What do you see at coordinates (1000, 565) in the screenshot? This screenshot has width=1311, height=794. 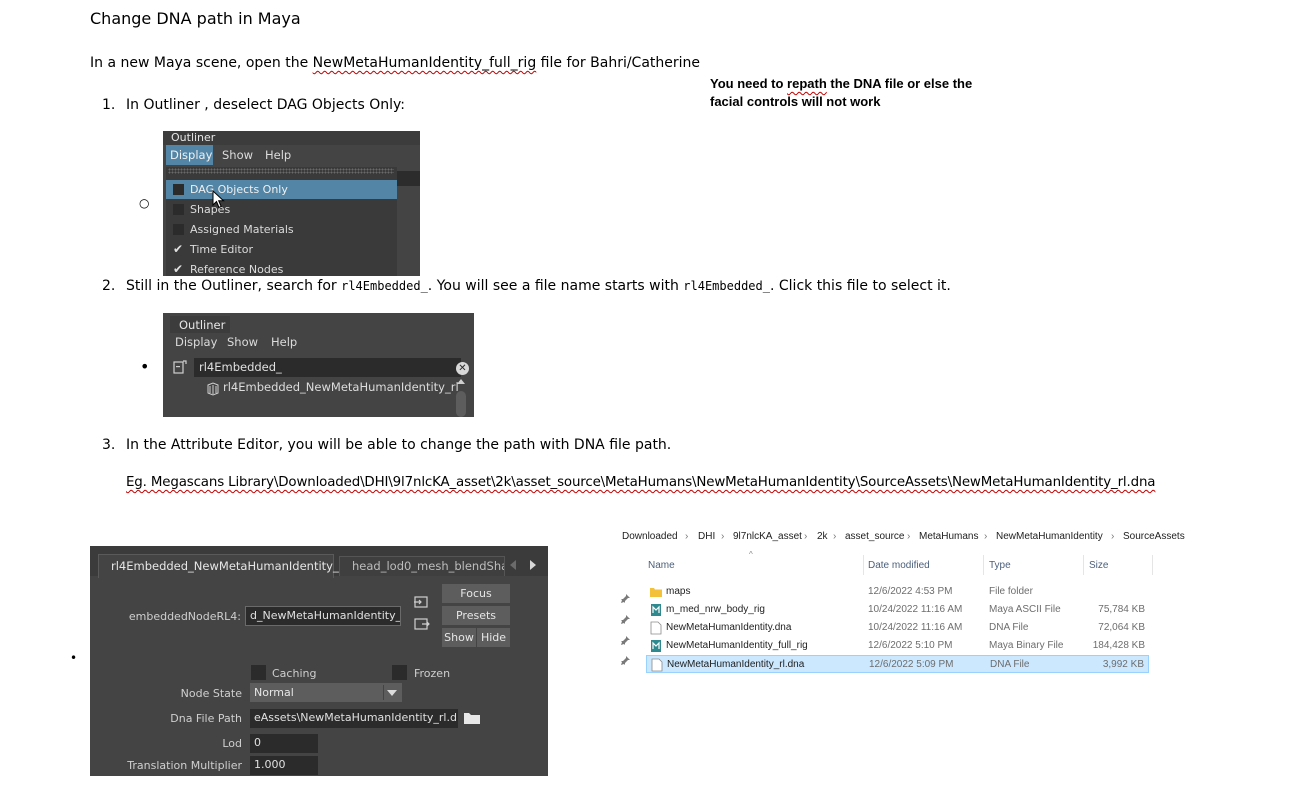 I see `column-type: Type` at bounding box center [1000, 565].